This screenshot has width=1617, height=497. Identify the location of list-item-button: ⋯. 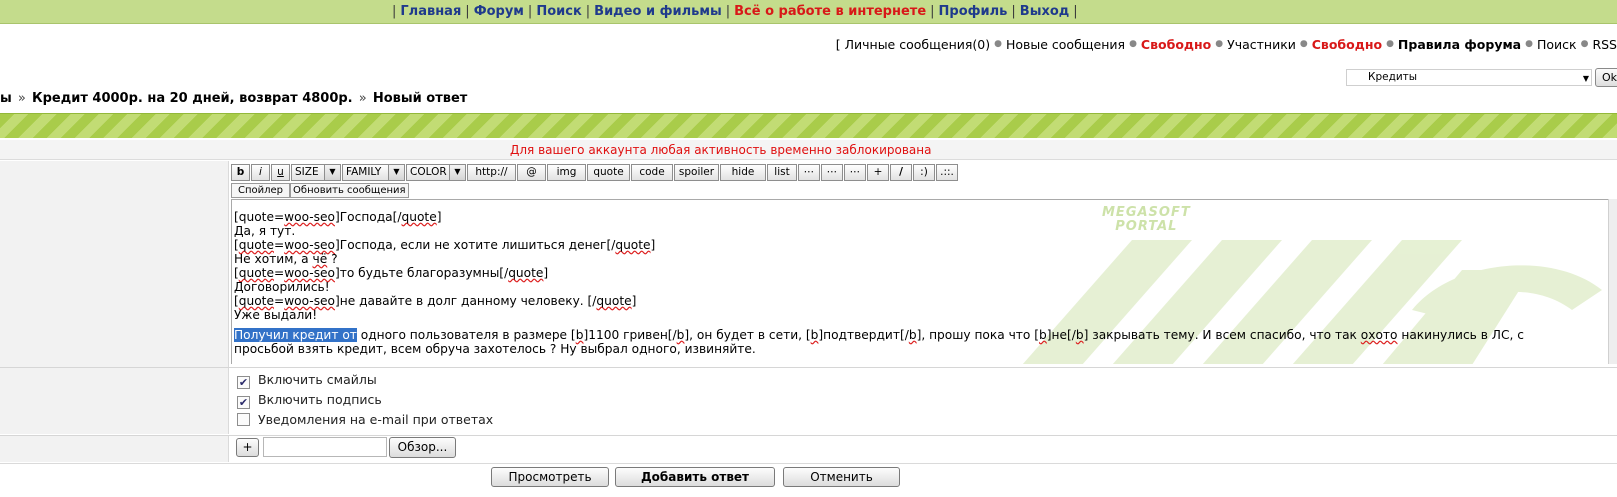
(809, 172).